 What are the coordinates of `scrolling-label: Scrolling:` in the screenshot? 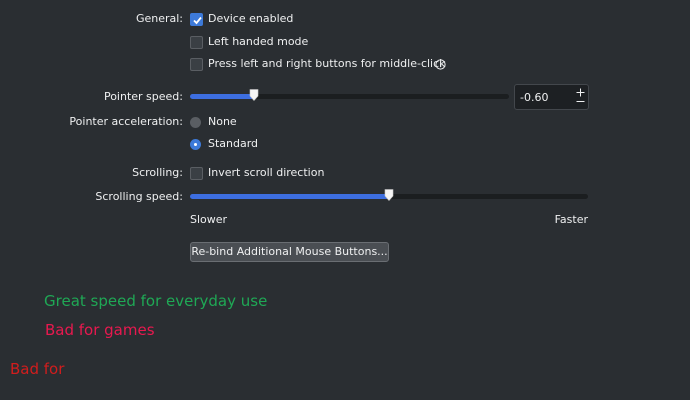 It's located at (157, 172).